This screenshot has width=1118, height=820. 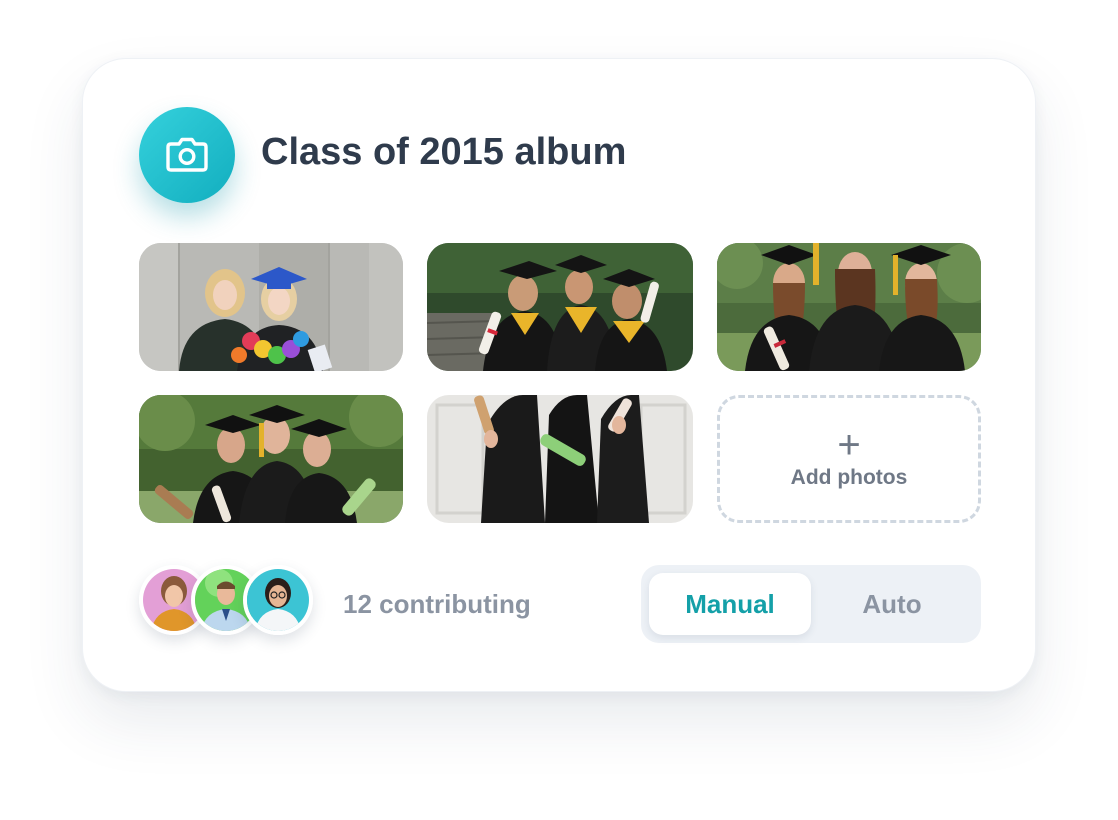 What do you see at coordinates (187, 155) in the screenshot?
I see `camera-icon` at bounding box center [187, 155].